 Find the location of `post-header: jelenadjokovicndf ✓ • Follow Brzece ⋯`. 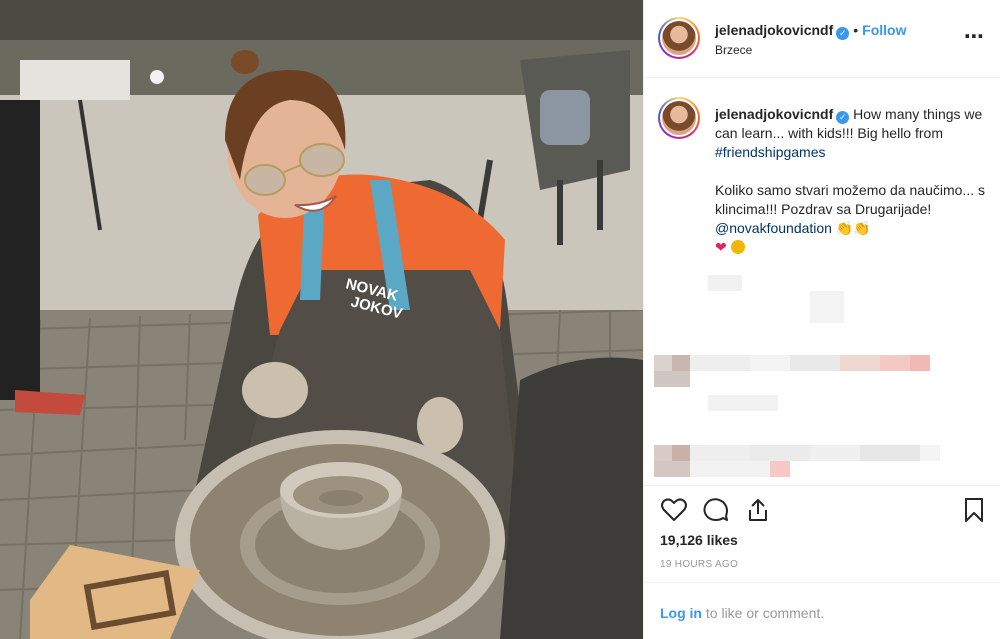

post-header: jelenadjokovicndf ✓ • Follow Brzece ⋯ is located at coordinates (822, 39).